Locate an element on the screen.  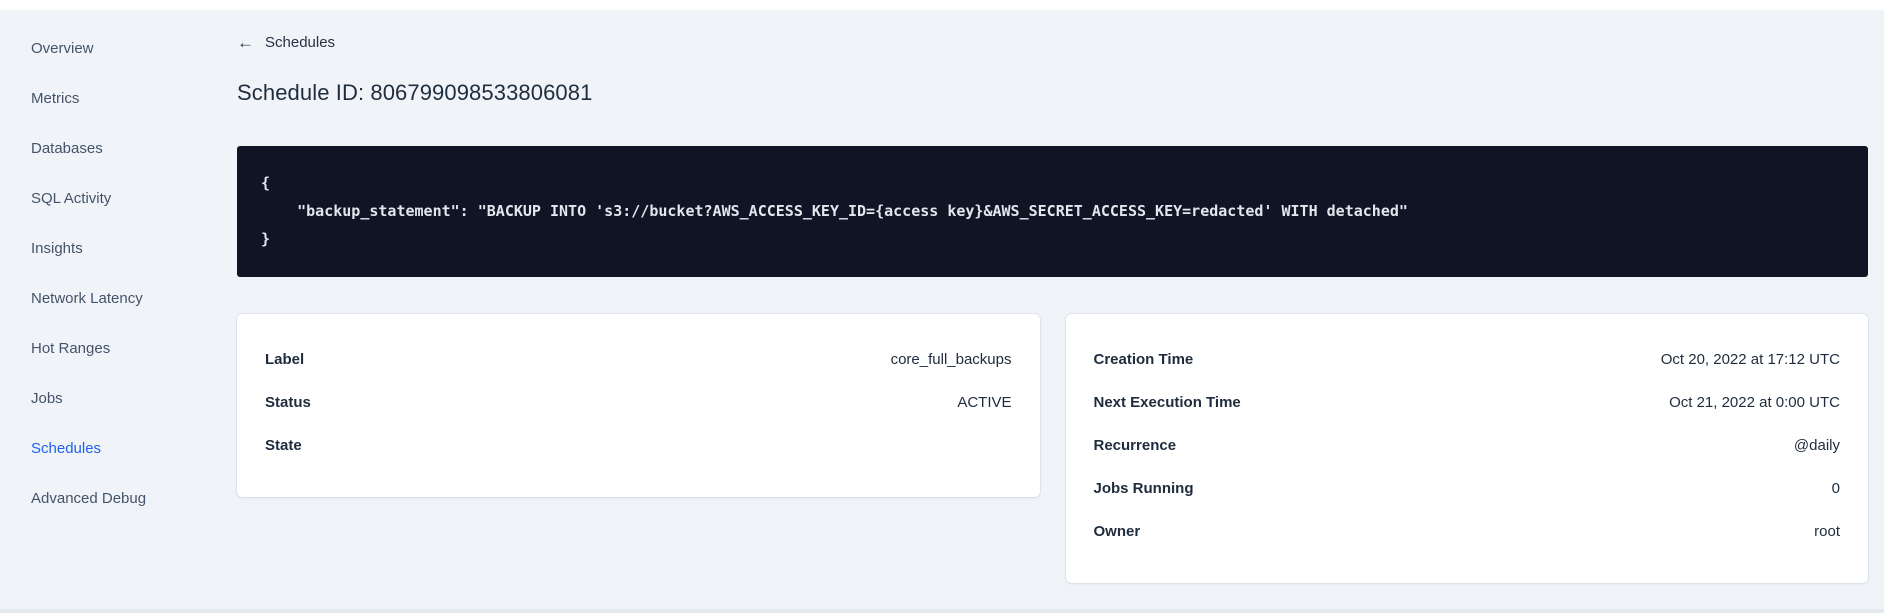
sidebar-item-hot-ranges: Hot Ranges is located at coordinates (107, 348).